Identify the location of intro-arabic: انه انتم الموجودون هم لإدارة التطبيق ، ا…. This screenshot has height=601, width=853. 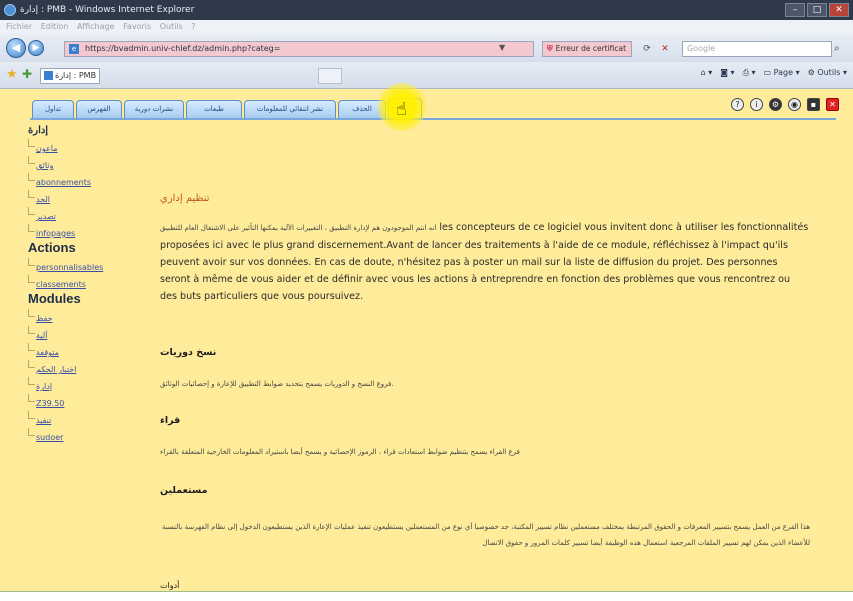
(298, 228).